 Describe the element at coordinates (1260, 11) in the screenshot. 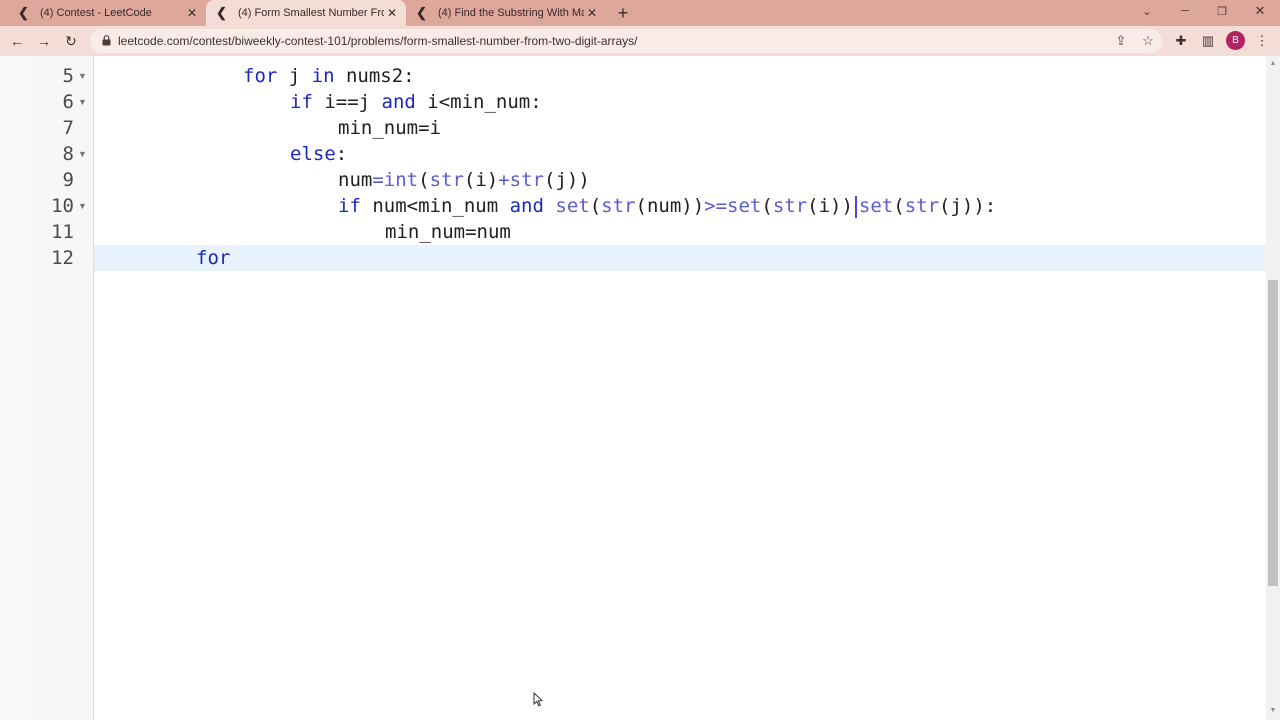

I see `window-close-icon: ✕` at that location.